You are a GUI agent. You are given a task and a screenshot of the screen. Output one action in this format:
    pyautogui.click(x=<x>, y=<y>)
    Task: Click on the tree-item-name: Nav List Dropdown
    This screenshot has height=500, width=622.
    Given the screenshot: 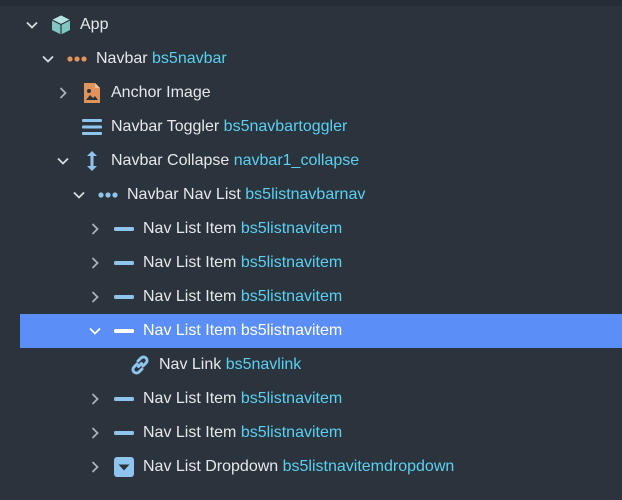 What is the action you would take?
    pyautogui.click(x=211, y=466)
    